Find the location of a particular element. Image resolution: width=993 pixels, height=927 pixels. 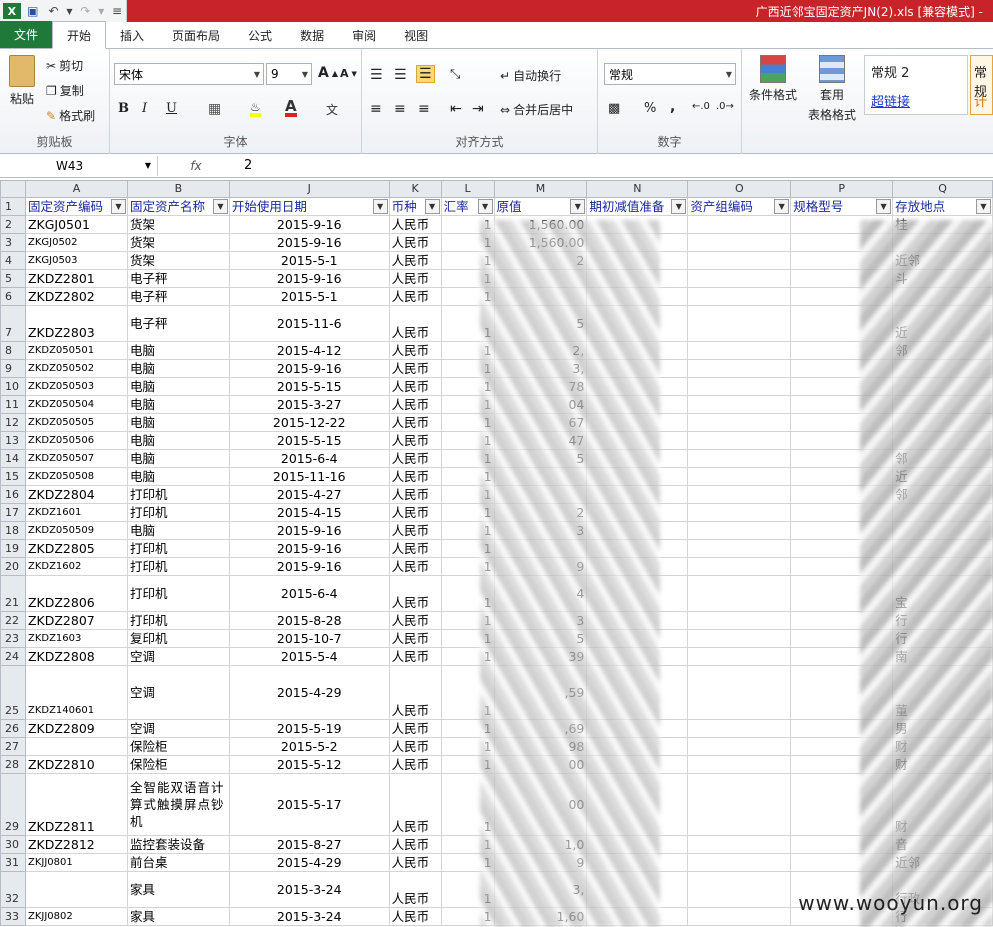

cell-asset-code: ZKDZ050505 is located at coordinates (76, 422).